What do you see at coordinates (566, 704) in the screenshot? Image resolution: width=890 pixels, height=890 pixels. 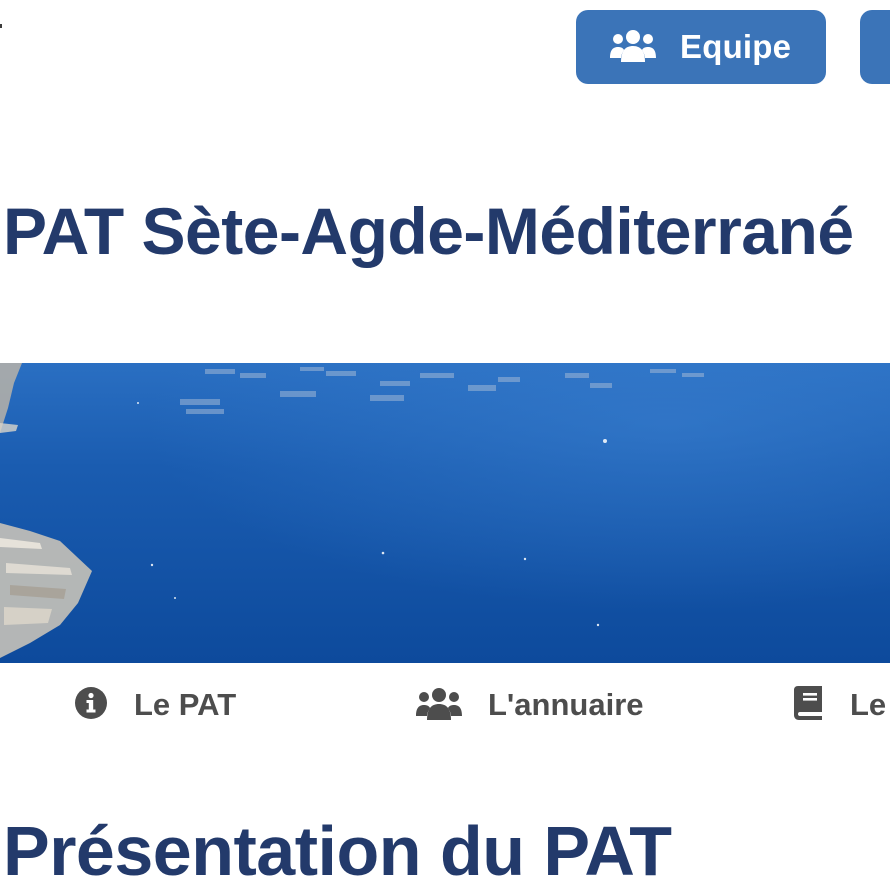 I see `tab-annuaire-label: L'annuaire` at bounding box center [566, 704].